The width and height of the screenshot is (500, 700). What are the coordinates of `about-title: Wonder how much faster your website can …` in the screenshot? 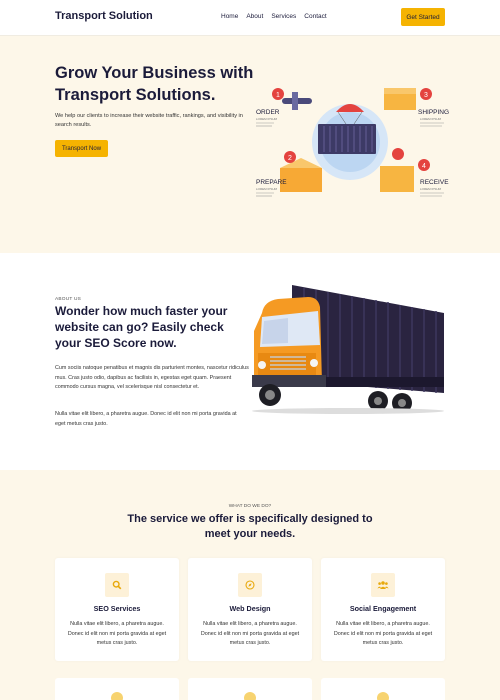 It's located at (141, 327).